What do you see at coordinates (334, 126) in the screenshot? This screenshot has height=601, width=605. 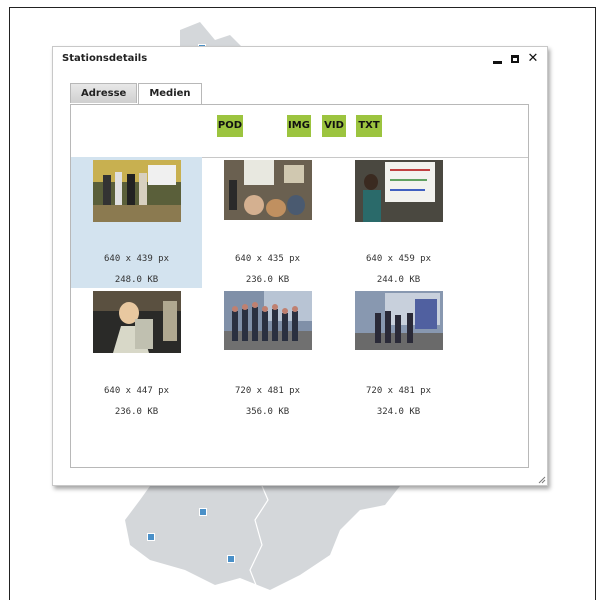 I see `filter-vid-button: VID` at bounding box center [334, 126].